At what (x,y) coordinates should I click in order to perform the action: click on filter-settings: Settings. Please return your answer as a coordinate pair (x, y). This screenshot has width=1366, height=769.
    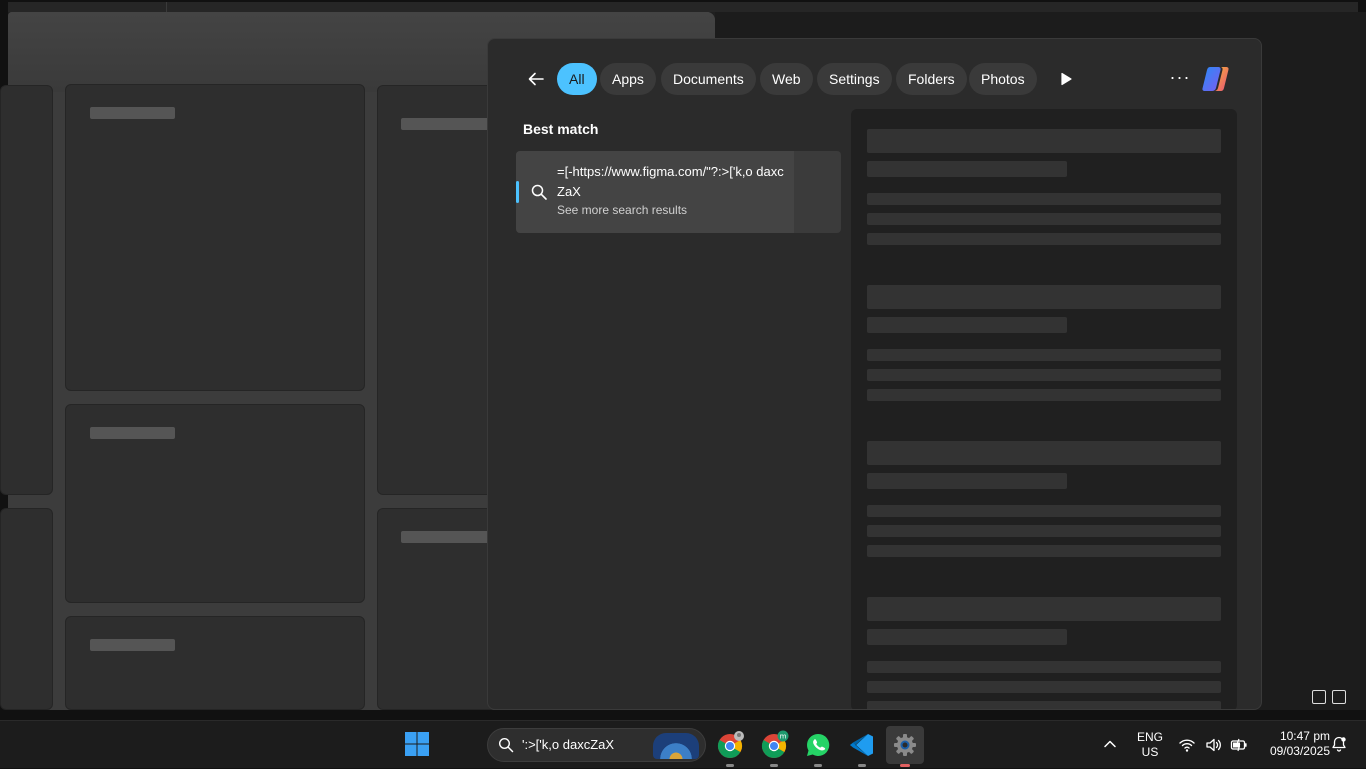
    Looking at the image, I should click on (854, 79).